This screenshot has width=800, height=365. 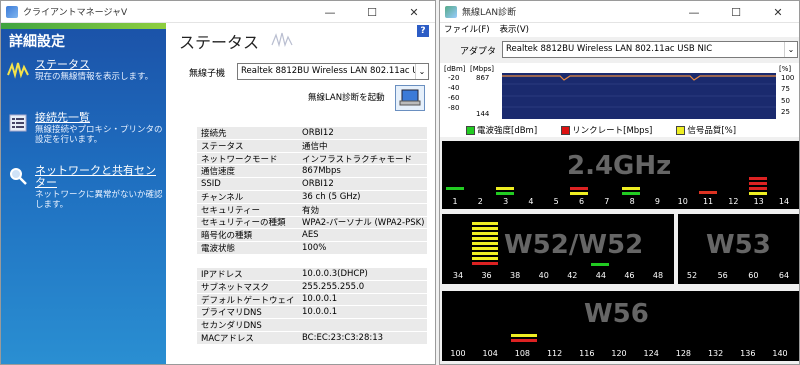 I want to click on table-row: 接続先 ORBI12, so click(x=312, y=133).